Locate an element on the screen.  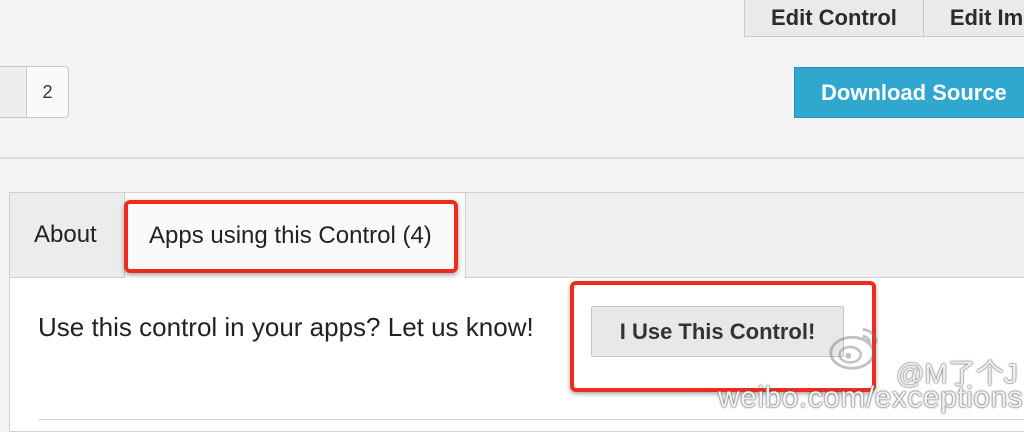
section-divider is located at coordinates (512, 158).